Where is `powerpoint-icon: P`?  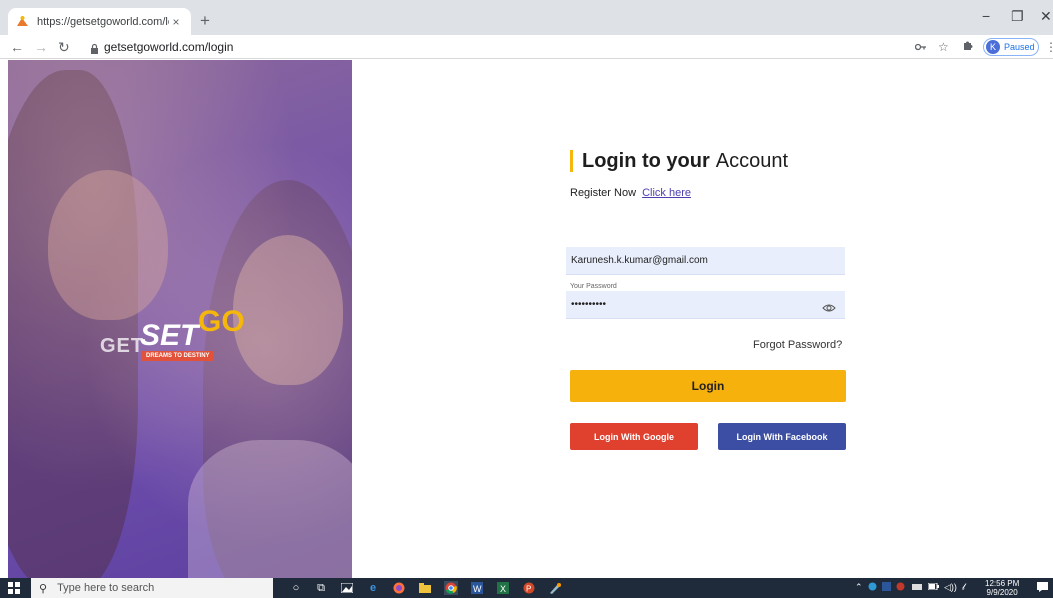 powerpoint-icon: P is located at coordinates (529, 588).